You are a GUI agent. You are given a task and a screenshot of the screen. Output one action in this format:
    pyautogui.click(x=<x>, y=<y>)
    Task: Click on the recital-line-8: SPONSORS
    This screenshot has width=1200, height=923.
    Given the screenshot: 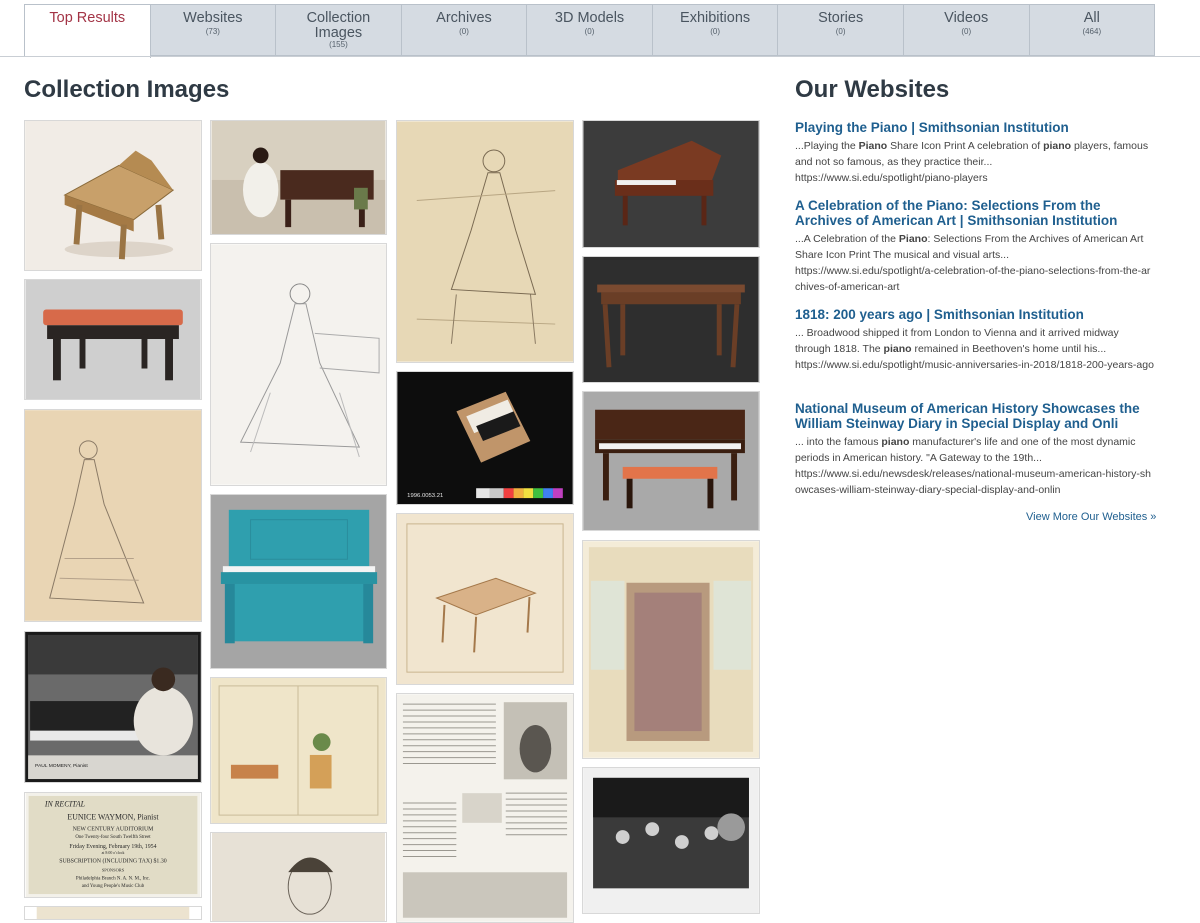 What is the action you would take?
    pyautogui.click(x=113, y=869)
    